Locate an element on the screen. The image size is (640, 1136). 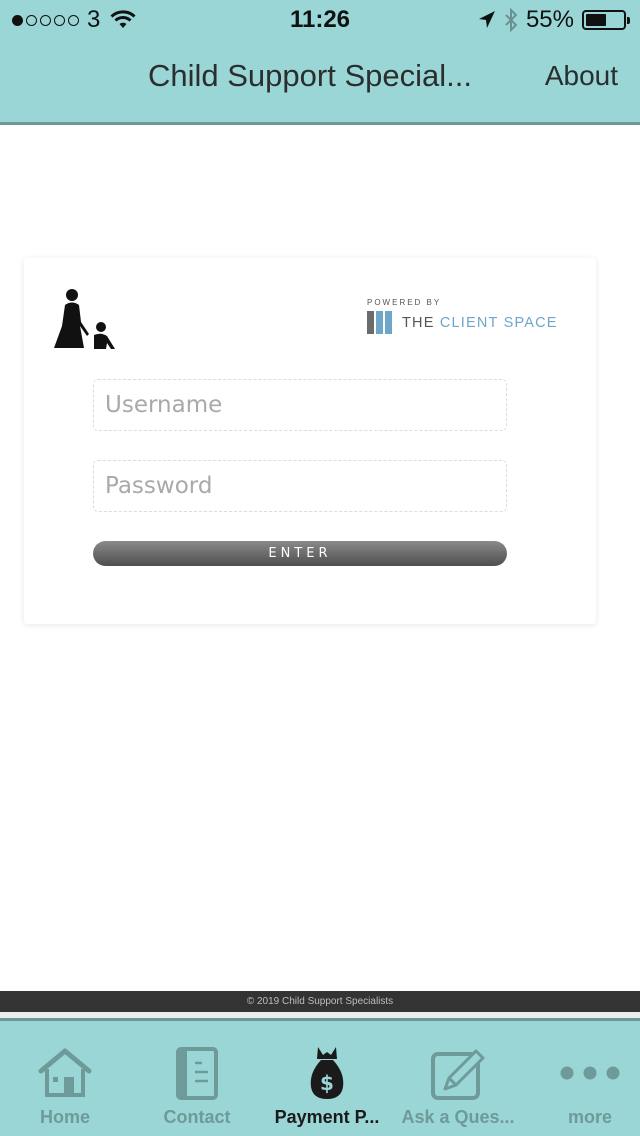
location-arrow-icon is located at coordinates (486, 19).